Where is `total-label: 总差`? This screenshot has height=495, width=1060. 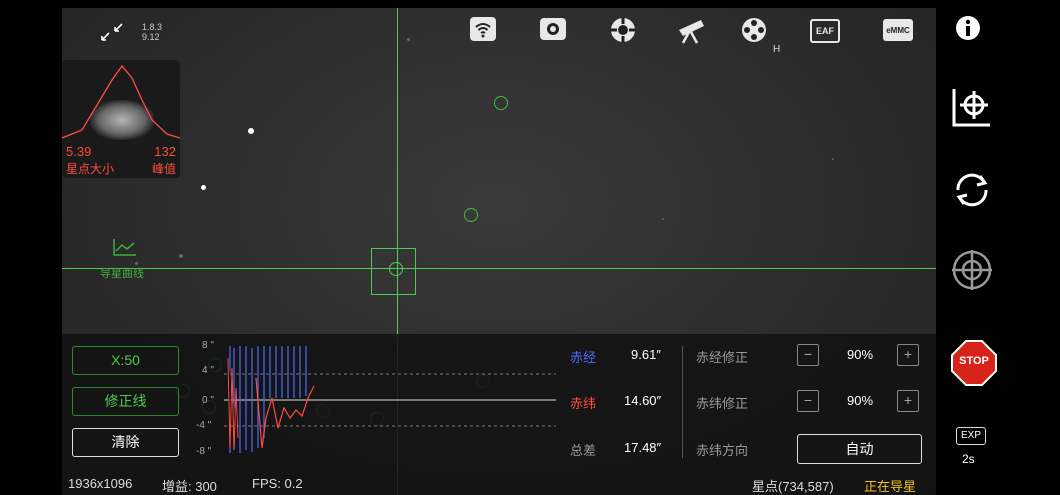
total-label: 总差 is located at coordinates (583, 450).